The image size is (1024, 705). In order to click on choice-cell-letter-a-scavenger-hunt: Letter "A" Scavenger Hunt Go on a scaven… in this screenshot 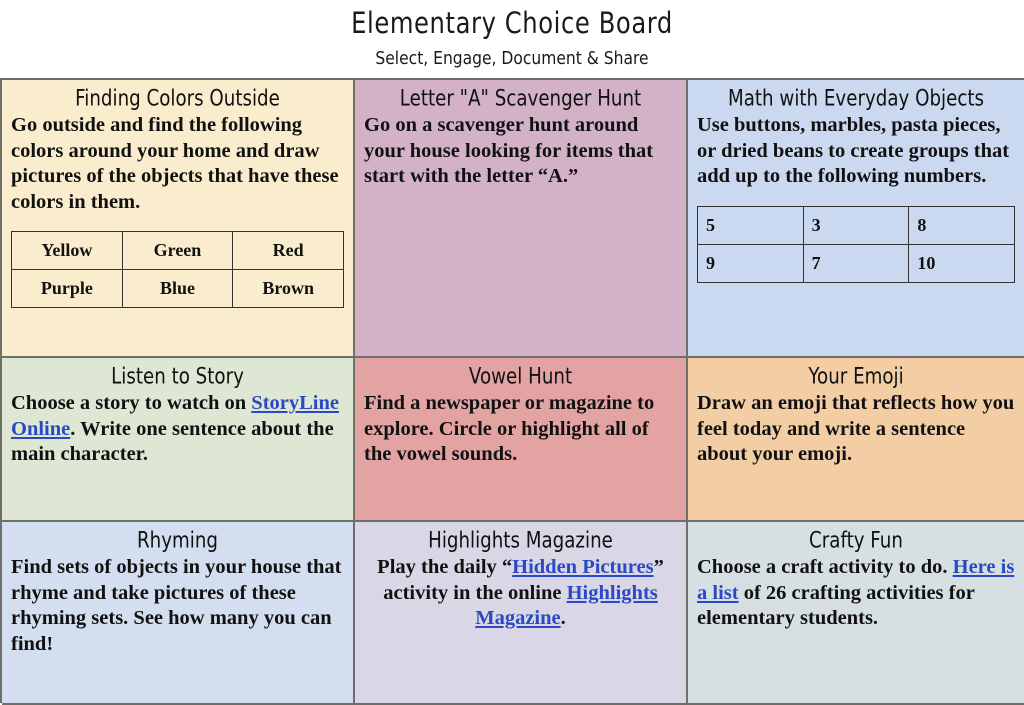, I will do `click(521, 219)`.